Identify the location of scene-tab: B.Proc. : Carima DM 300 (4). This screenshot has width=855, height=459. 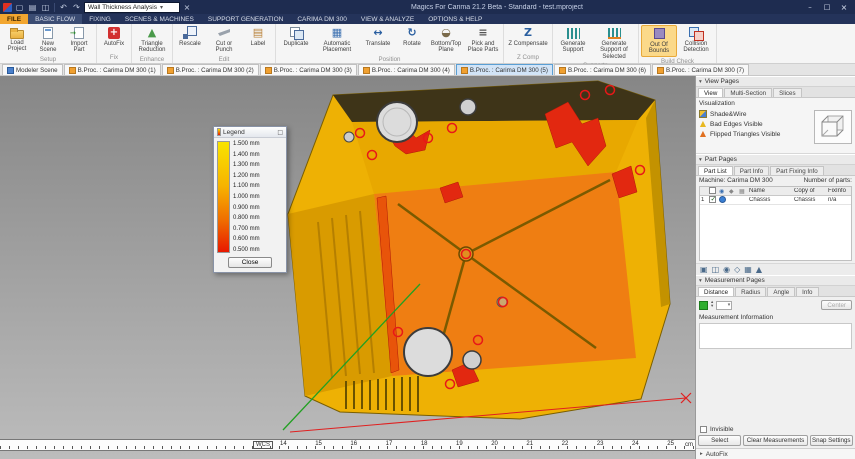
(406, 69).